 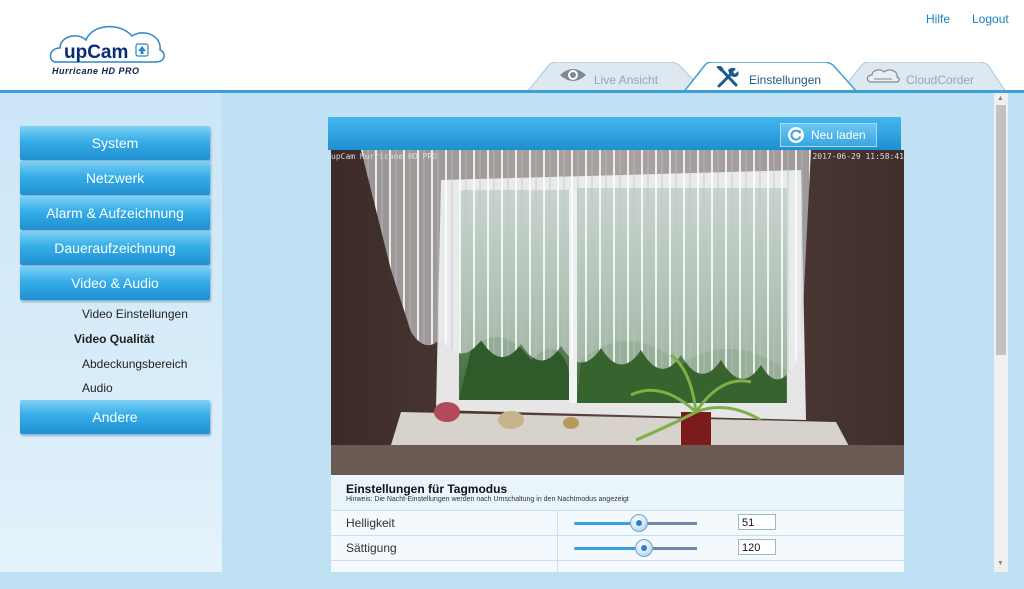 I want to click on cloud-icon, so click(x=883, y=76).